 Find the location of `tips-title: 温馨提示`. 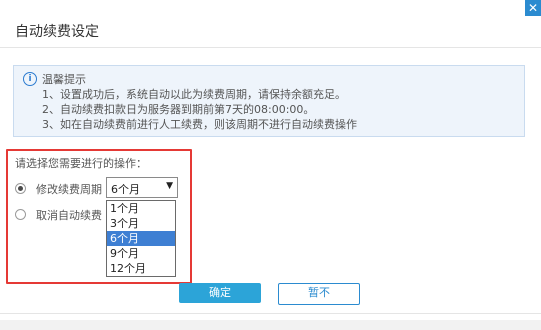

tips-title: 温馨提示 is located at coordinates (64, 79).